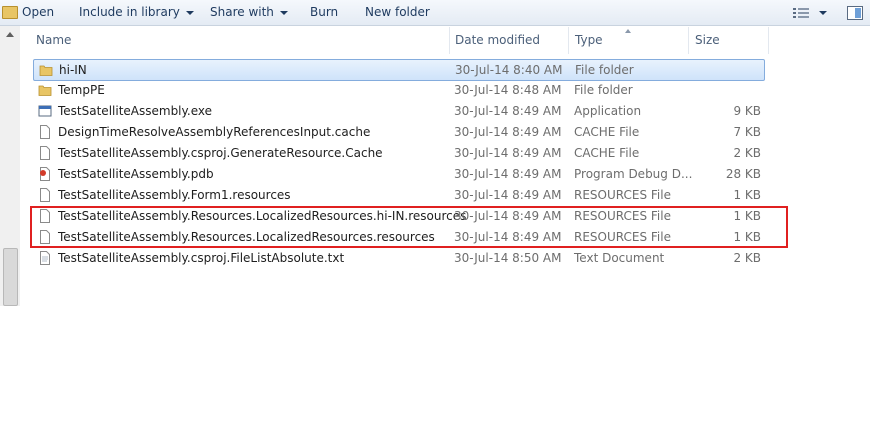  I want to click on open-icon, so click(10, 12).